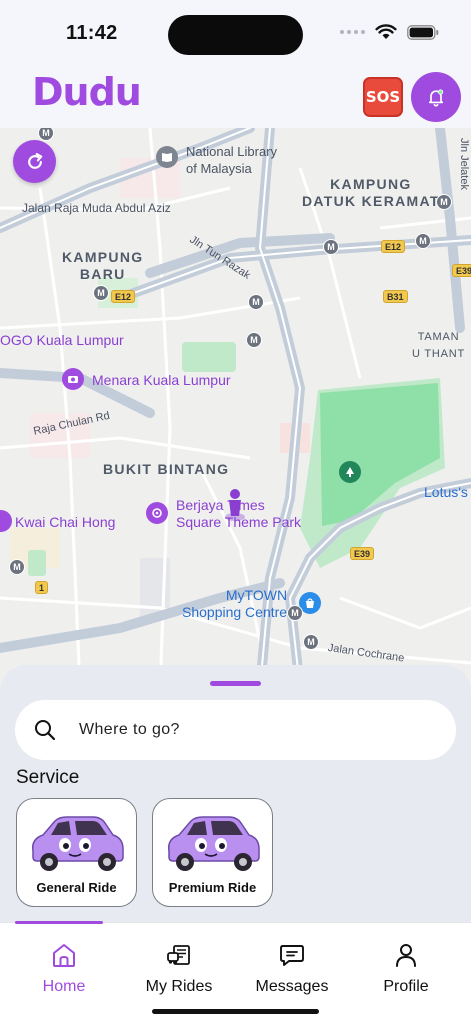 This screenshot has width=471, height=1024. Describe the element at coordinates (92, 33) in the screenshot. I see `status-time: 11:42` at that location.